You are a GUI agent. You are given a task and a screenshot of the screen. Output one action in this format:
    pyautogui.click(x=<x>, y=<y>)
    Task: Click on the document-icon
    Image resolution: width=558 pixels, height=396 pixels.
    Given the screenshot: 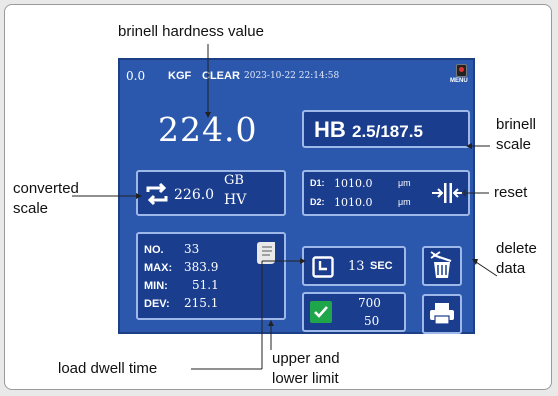 What is the action you would take?
    pyautogui.click(x=266, y=253)
    